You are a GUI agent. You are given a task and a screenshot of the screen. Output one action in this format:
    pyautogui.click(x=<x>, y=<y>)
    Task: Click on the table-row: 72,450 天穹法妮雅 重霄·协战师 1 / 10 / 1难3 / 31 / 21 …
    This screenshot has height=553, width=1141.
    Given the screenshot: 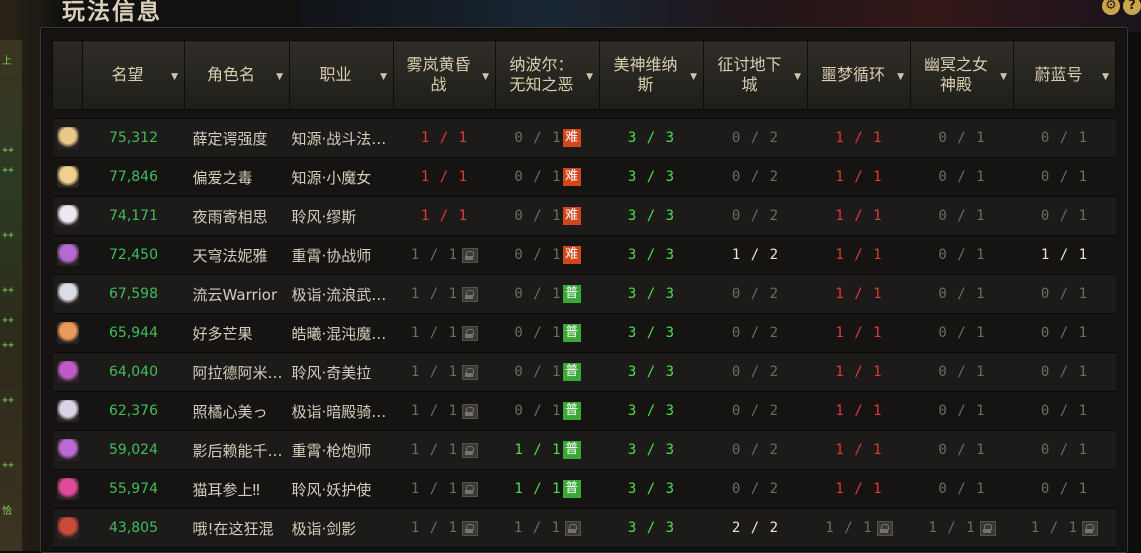 What is the action you would take?
    pyautogui.click(x=584, y=255)
    